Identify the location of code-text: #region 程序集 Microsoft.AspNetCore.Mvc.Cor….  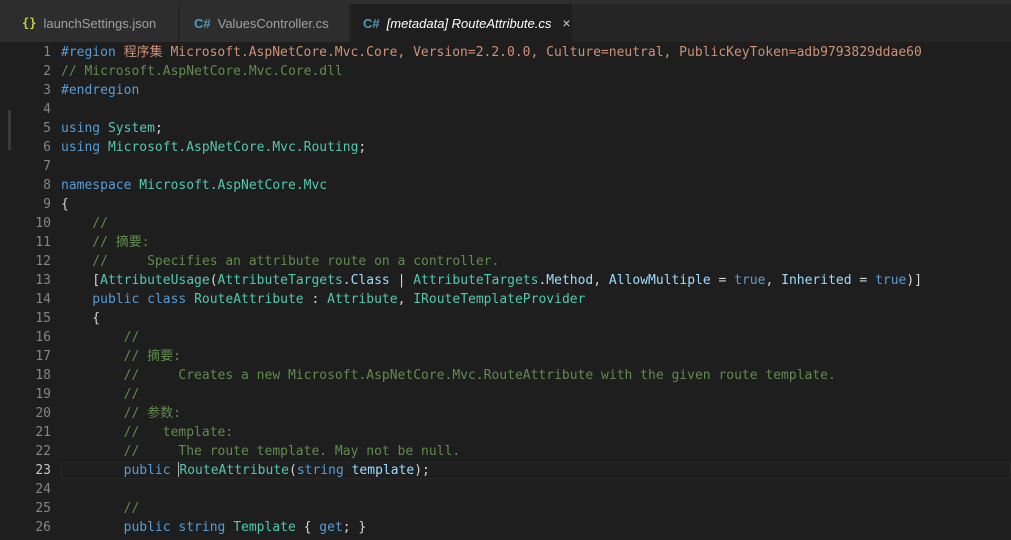
(491, 52).